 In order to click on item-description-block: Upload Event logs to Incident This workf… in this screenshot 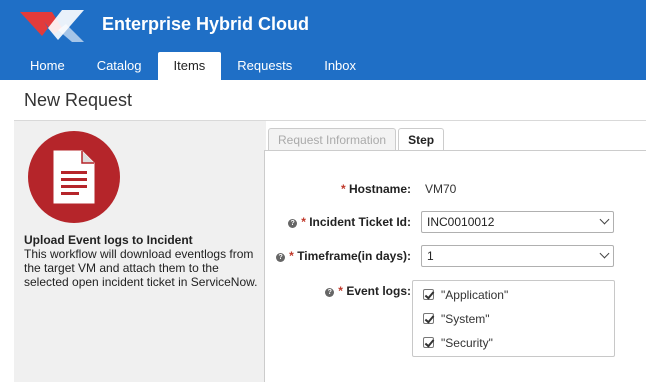, I will do `click(144, 261)`.